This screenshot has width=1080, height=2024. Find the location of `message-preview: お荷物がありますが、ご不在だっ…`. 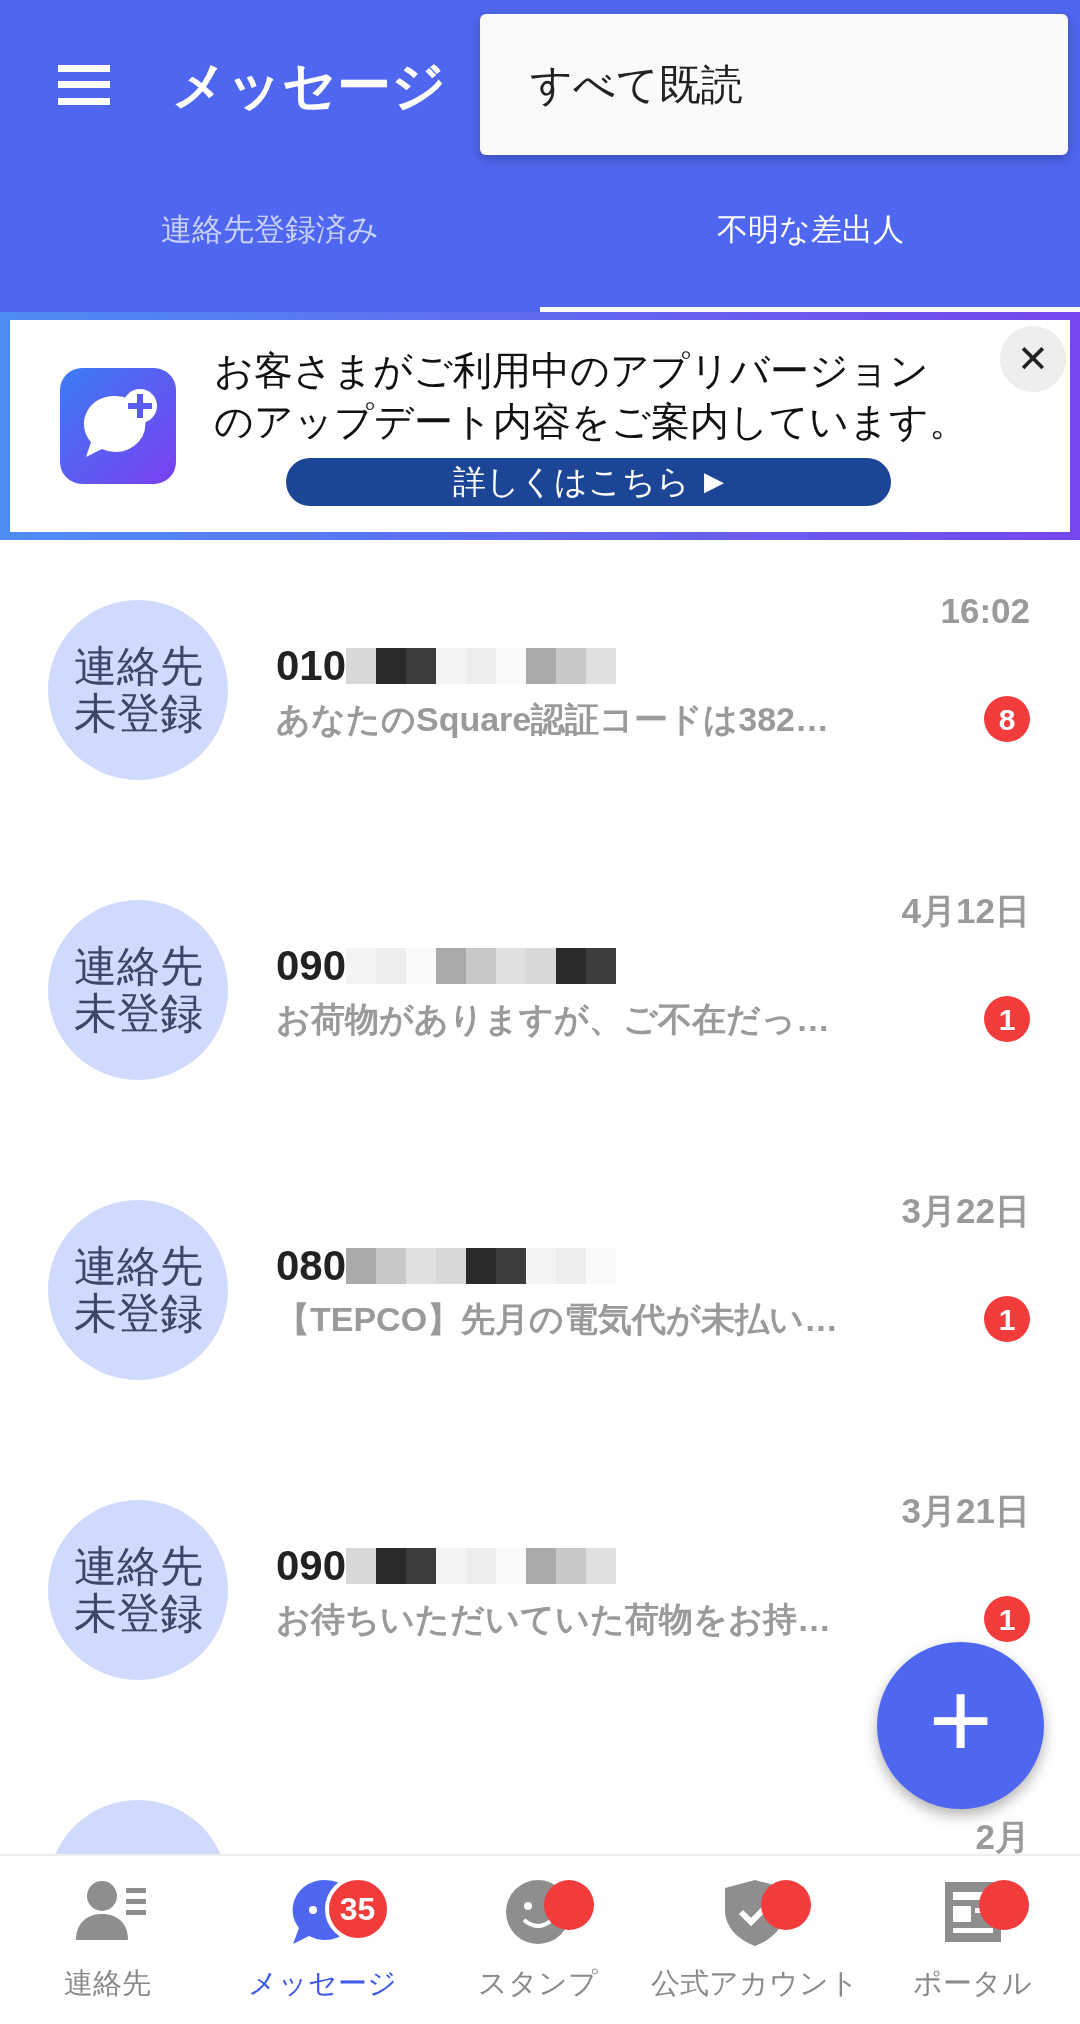

message-preview: お荷物がありますが、ご不在だっ… is located at coordinates (553, 1019).